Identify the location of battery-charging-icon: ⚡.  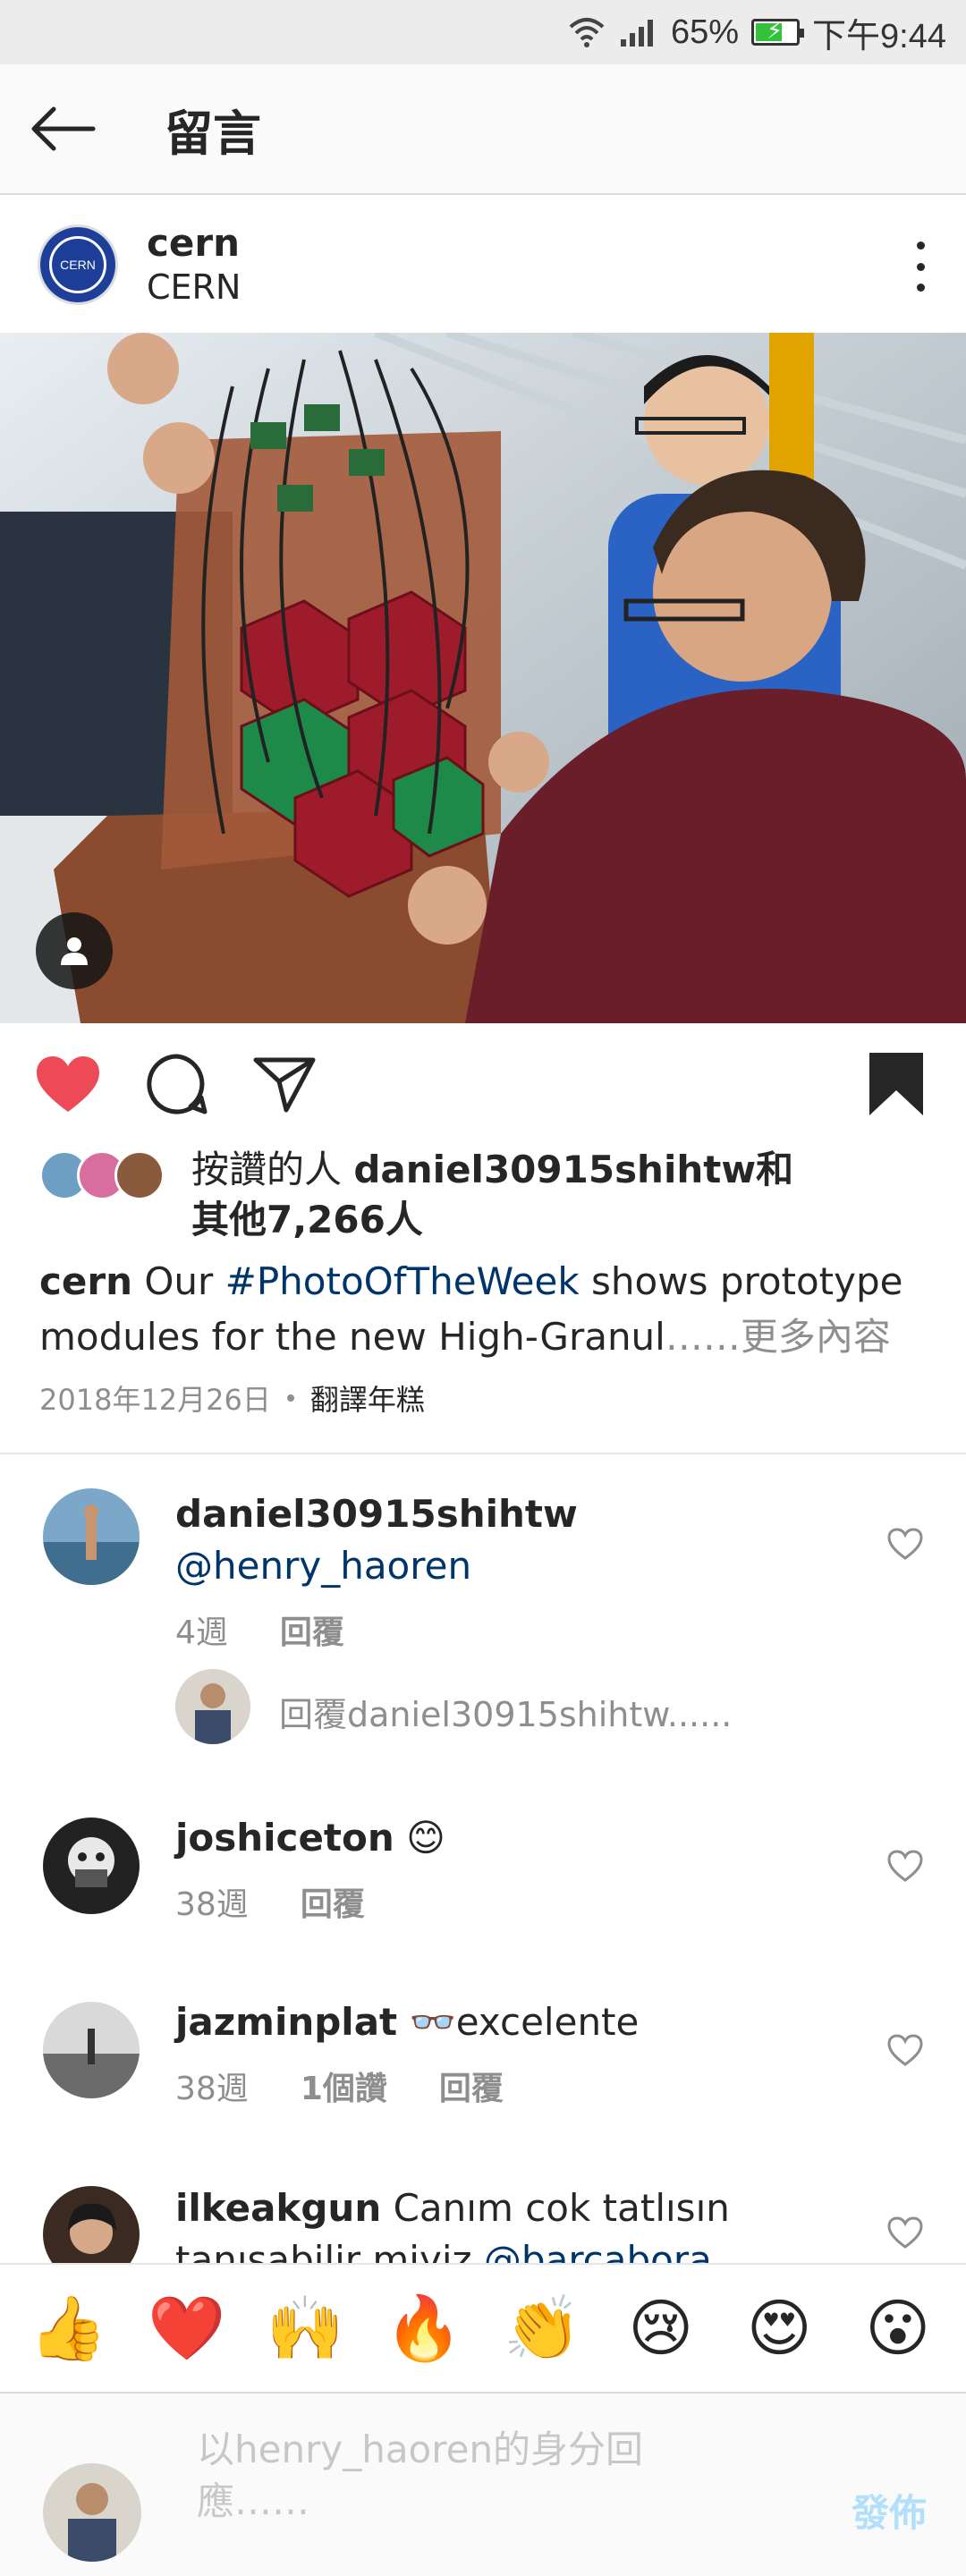
(778, 32).